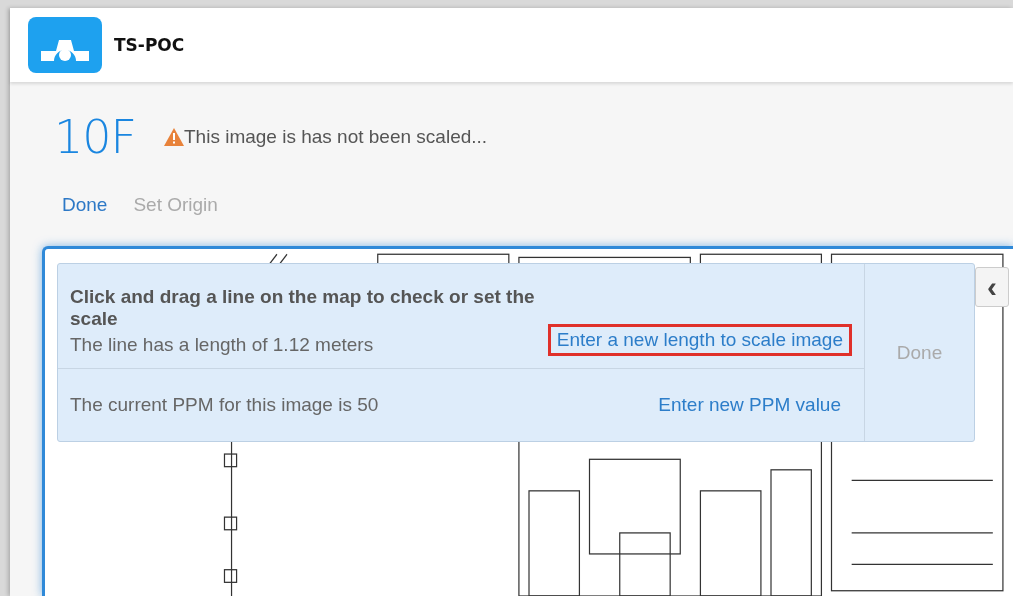  I want to click on instruction-heading: Click and drag a line on the map to check or set the scale, so click(303, 308).